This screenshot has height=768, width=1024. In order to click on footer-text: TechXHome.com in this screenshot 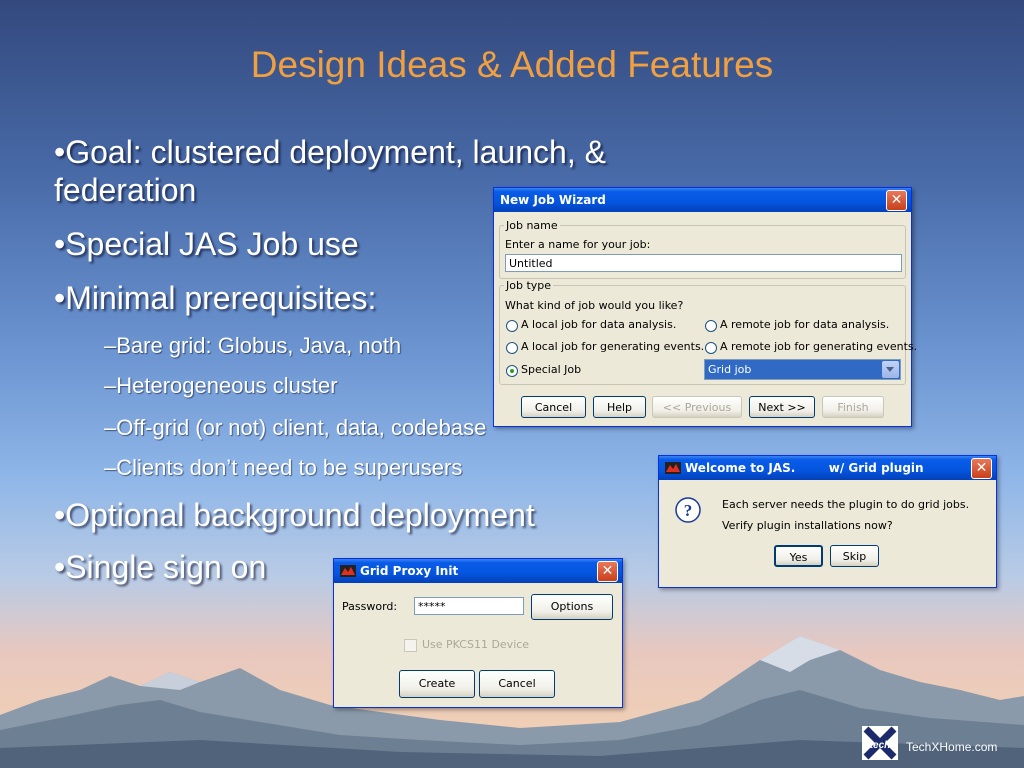, I will do `click(952, 747)`.